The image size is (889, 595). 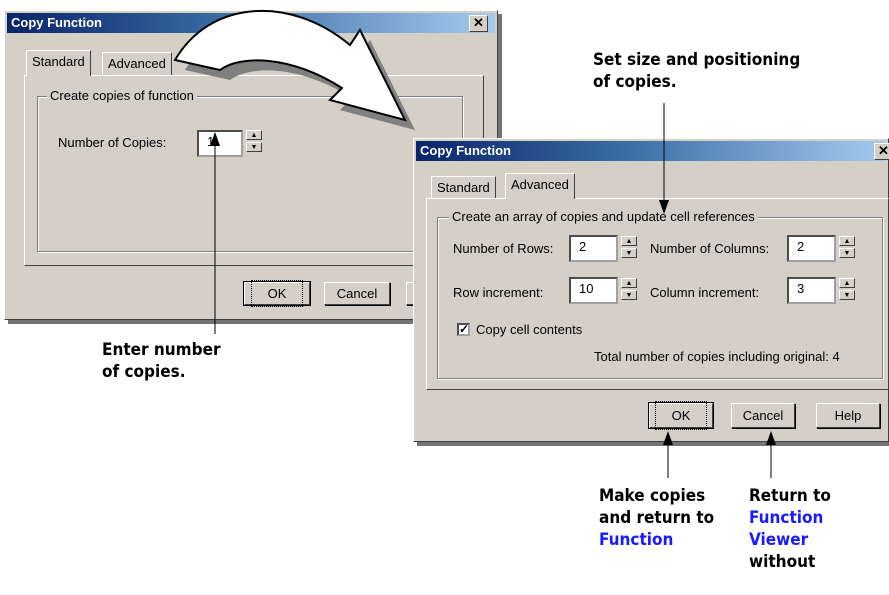 What do you see at coordinates (790, 496) in the screenshot?
I see `callout-line-1: Return to` at bounding box center [790, 496].